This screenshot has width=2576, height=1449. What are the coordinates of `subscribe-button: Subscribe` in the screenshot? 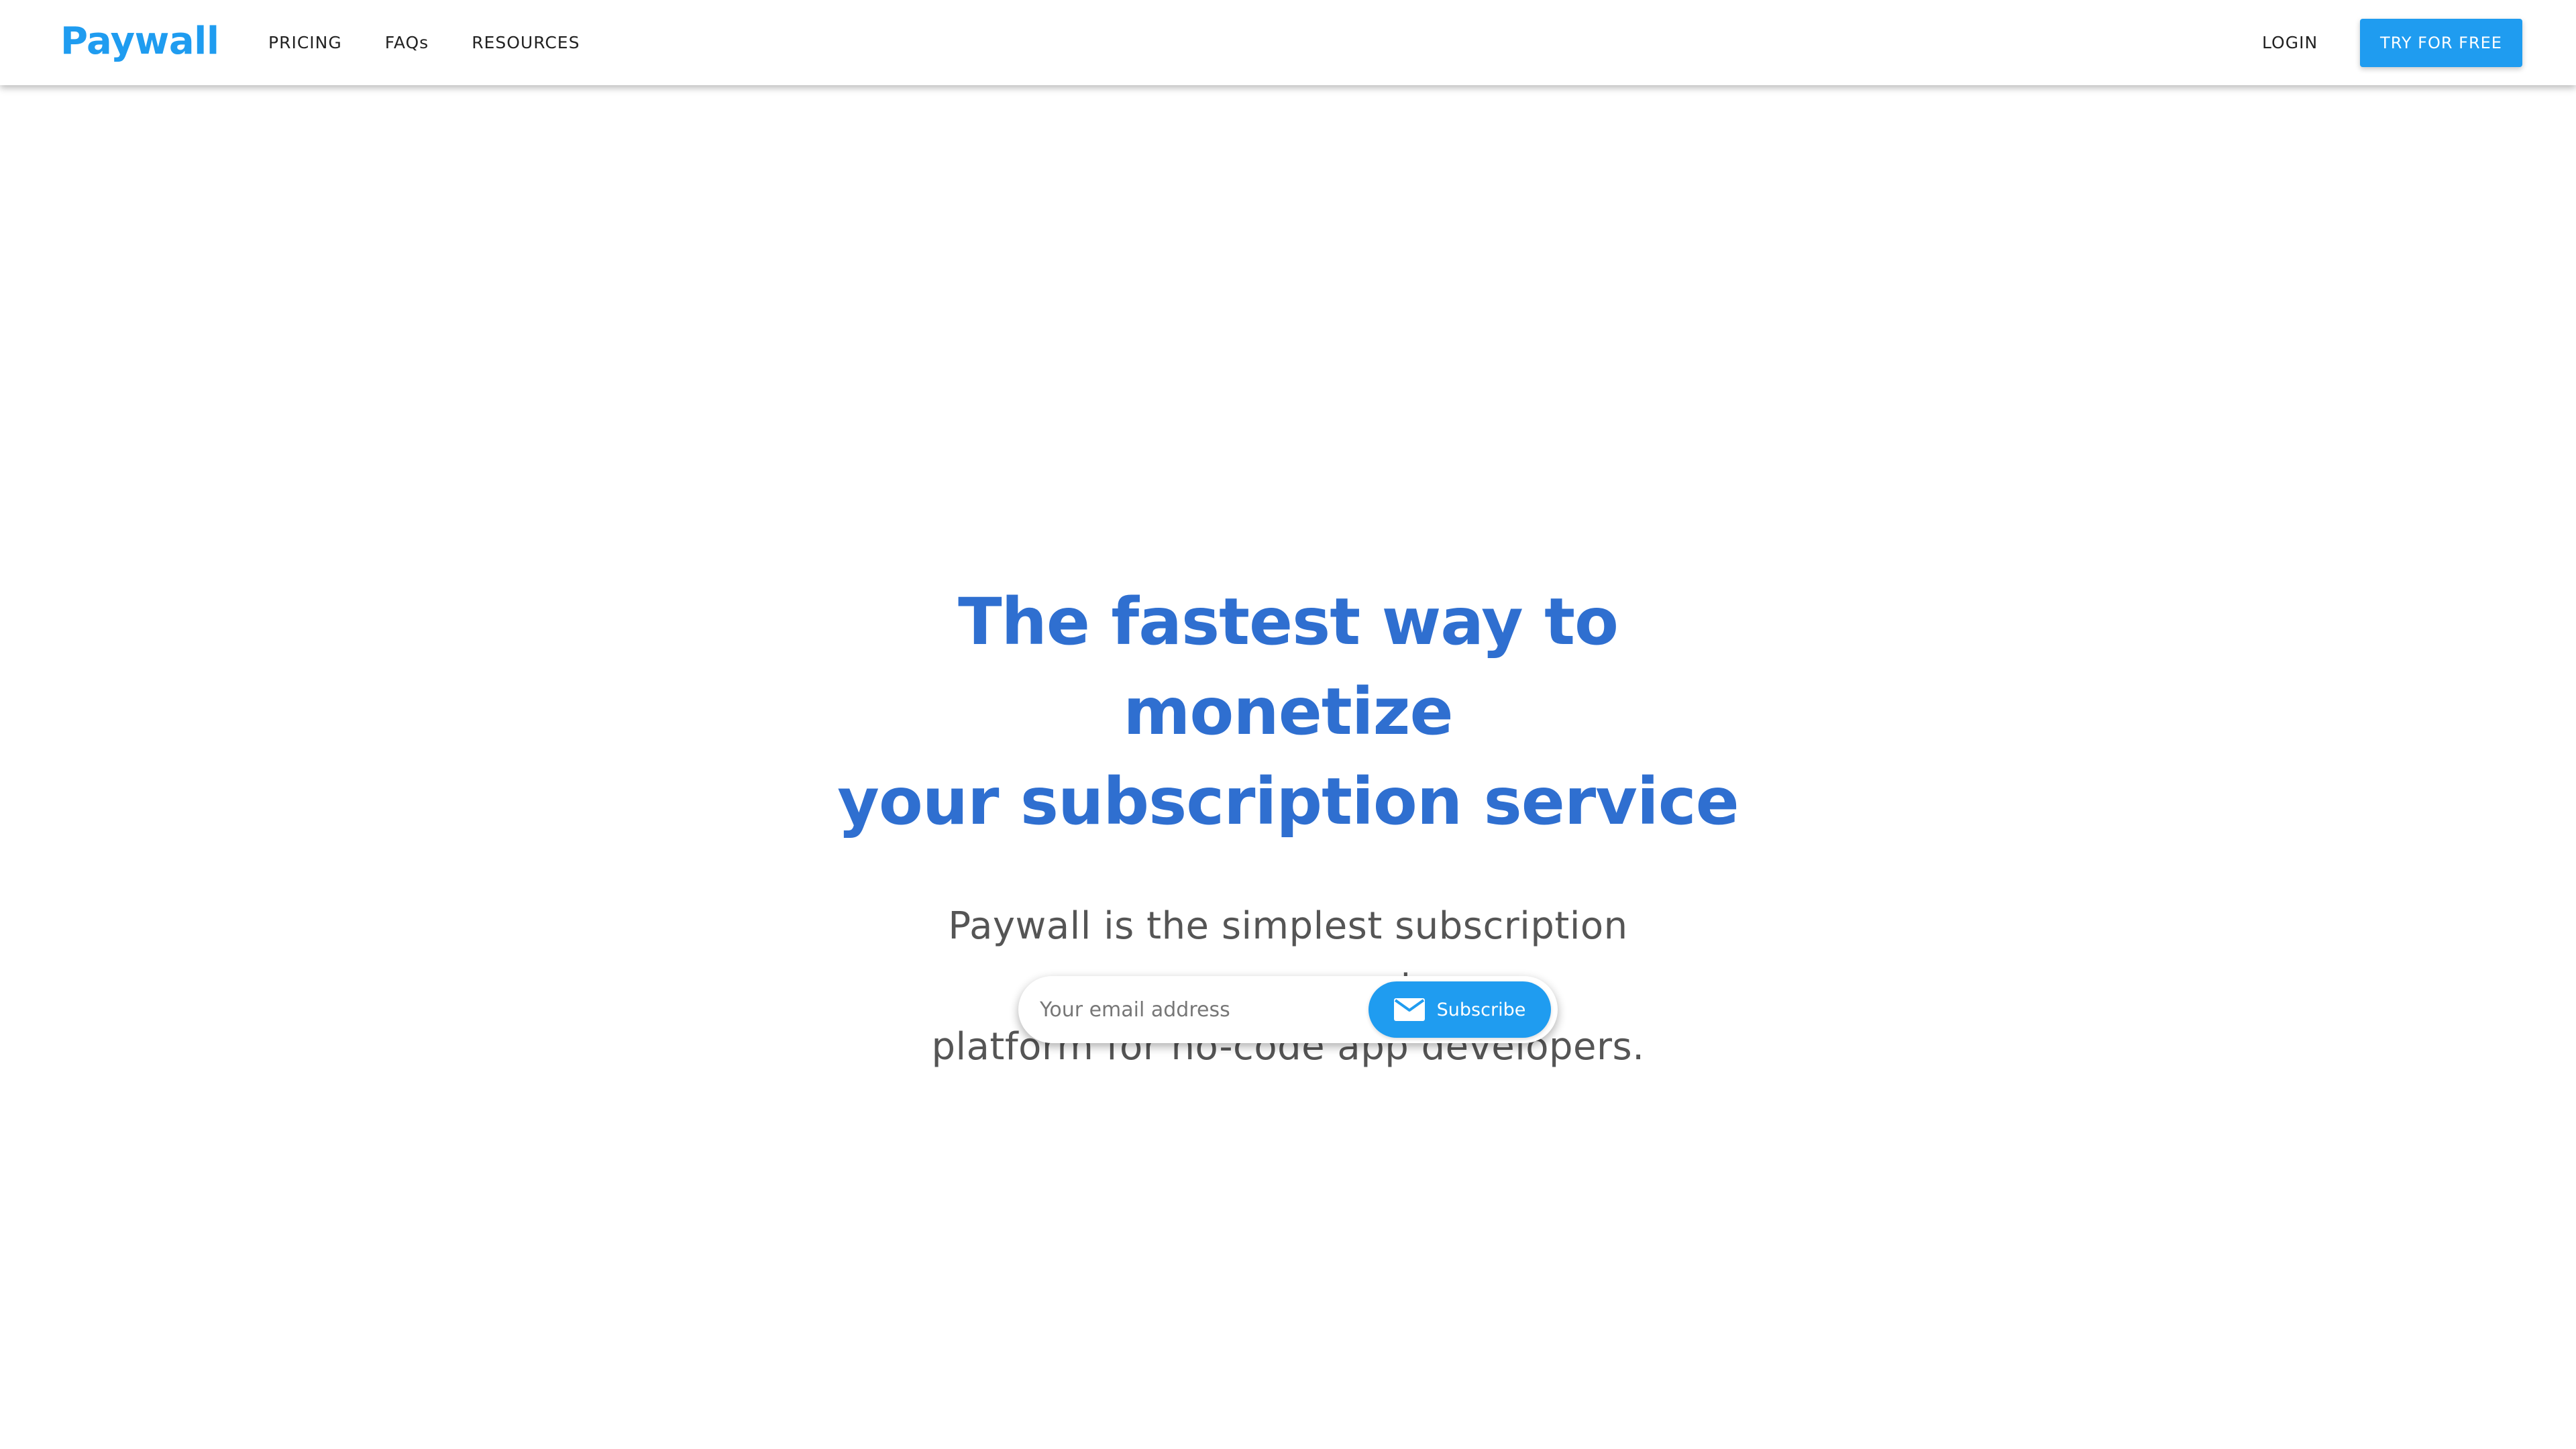 It's located at (1459, 1009).